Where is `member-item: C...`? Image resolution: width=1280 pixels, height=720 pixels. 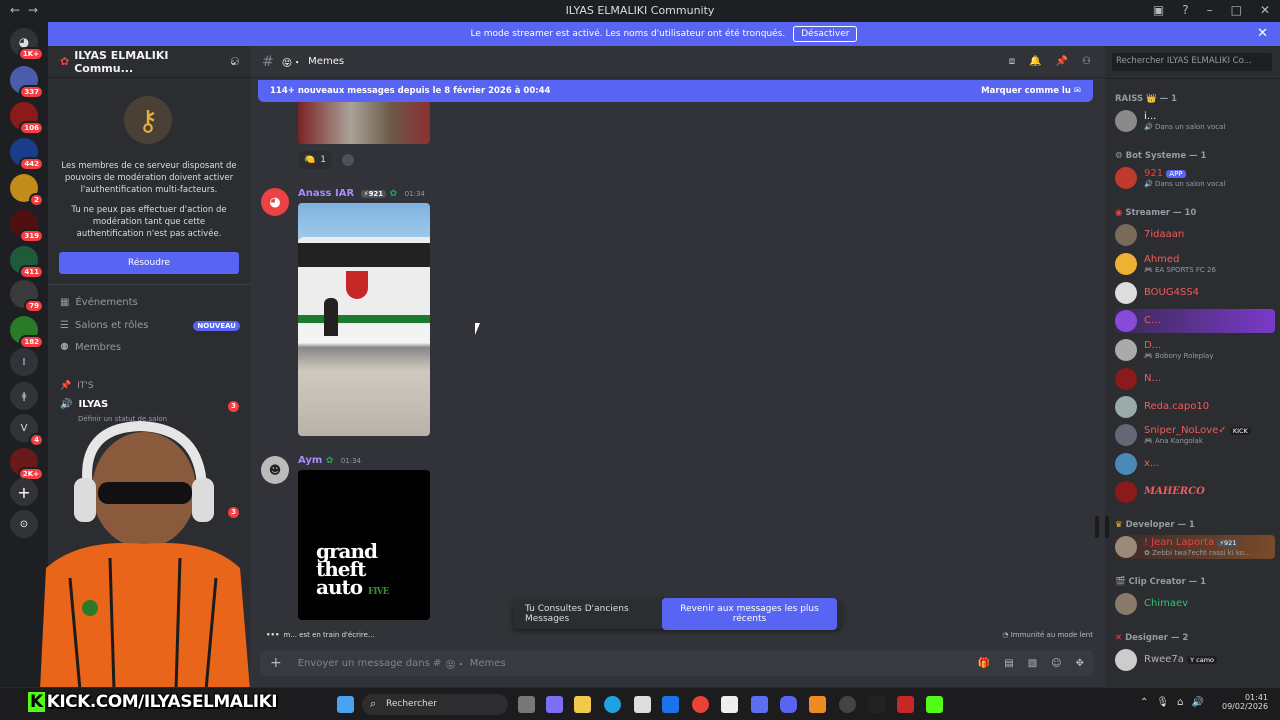 member-item: C... is located at coordinates (1195, 321).